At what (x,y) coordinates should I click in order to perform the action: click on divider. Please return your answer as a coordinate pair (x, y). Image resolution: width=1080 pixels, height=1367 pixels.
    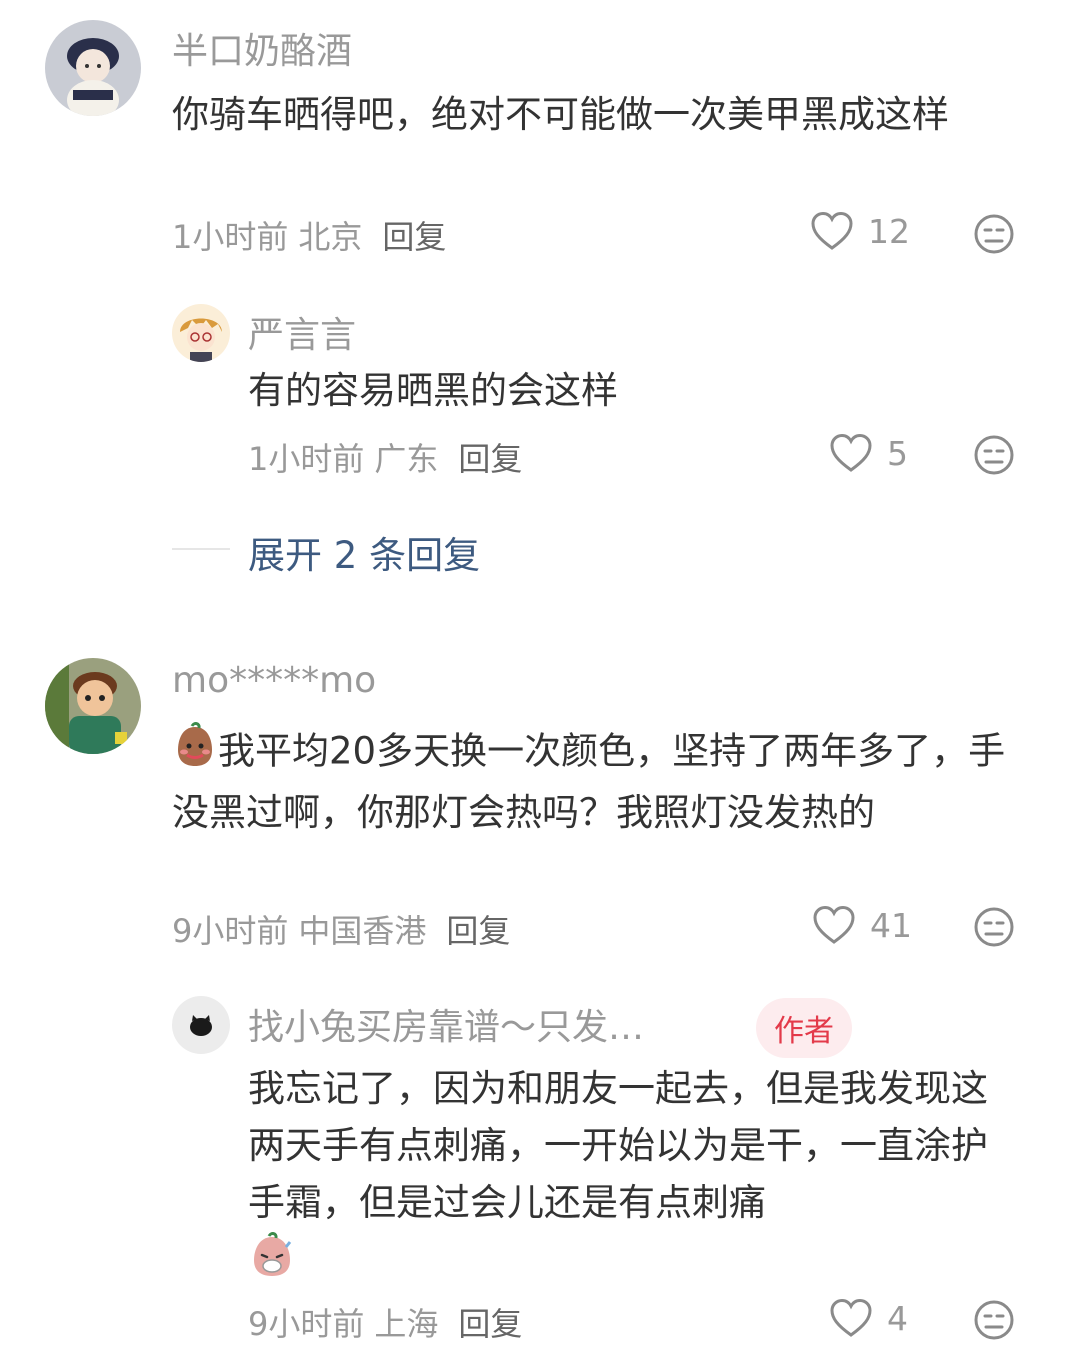
    Looking at the image, I should click on (201, 549).